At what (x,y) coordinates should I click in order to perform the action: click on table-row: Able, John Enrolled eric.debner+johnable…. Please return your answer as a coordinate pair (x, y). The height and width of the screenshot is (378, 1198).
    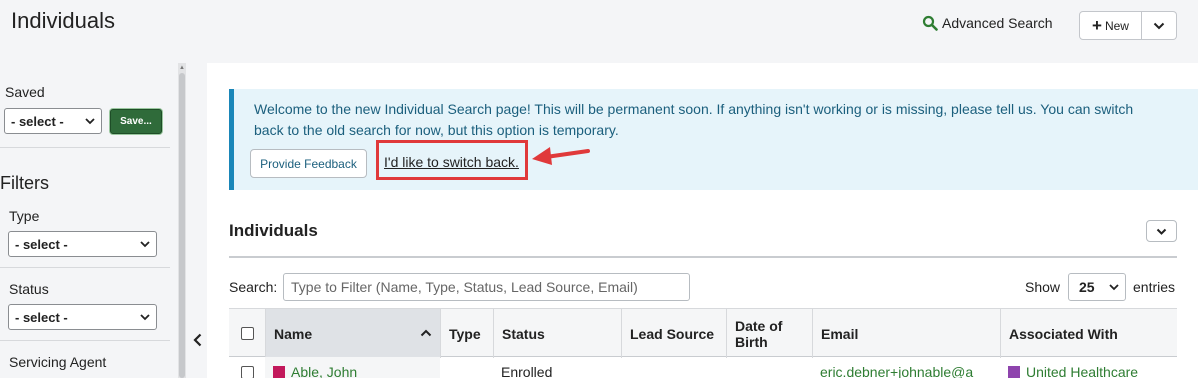
    Looking at the image, I should click on (703, 367).